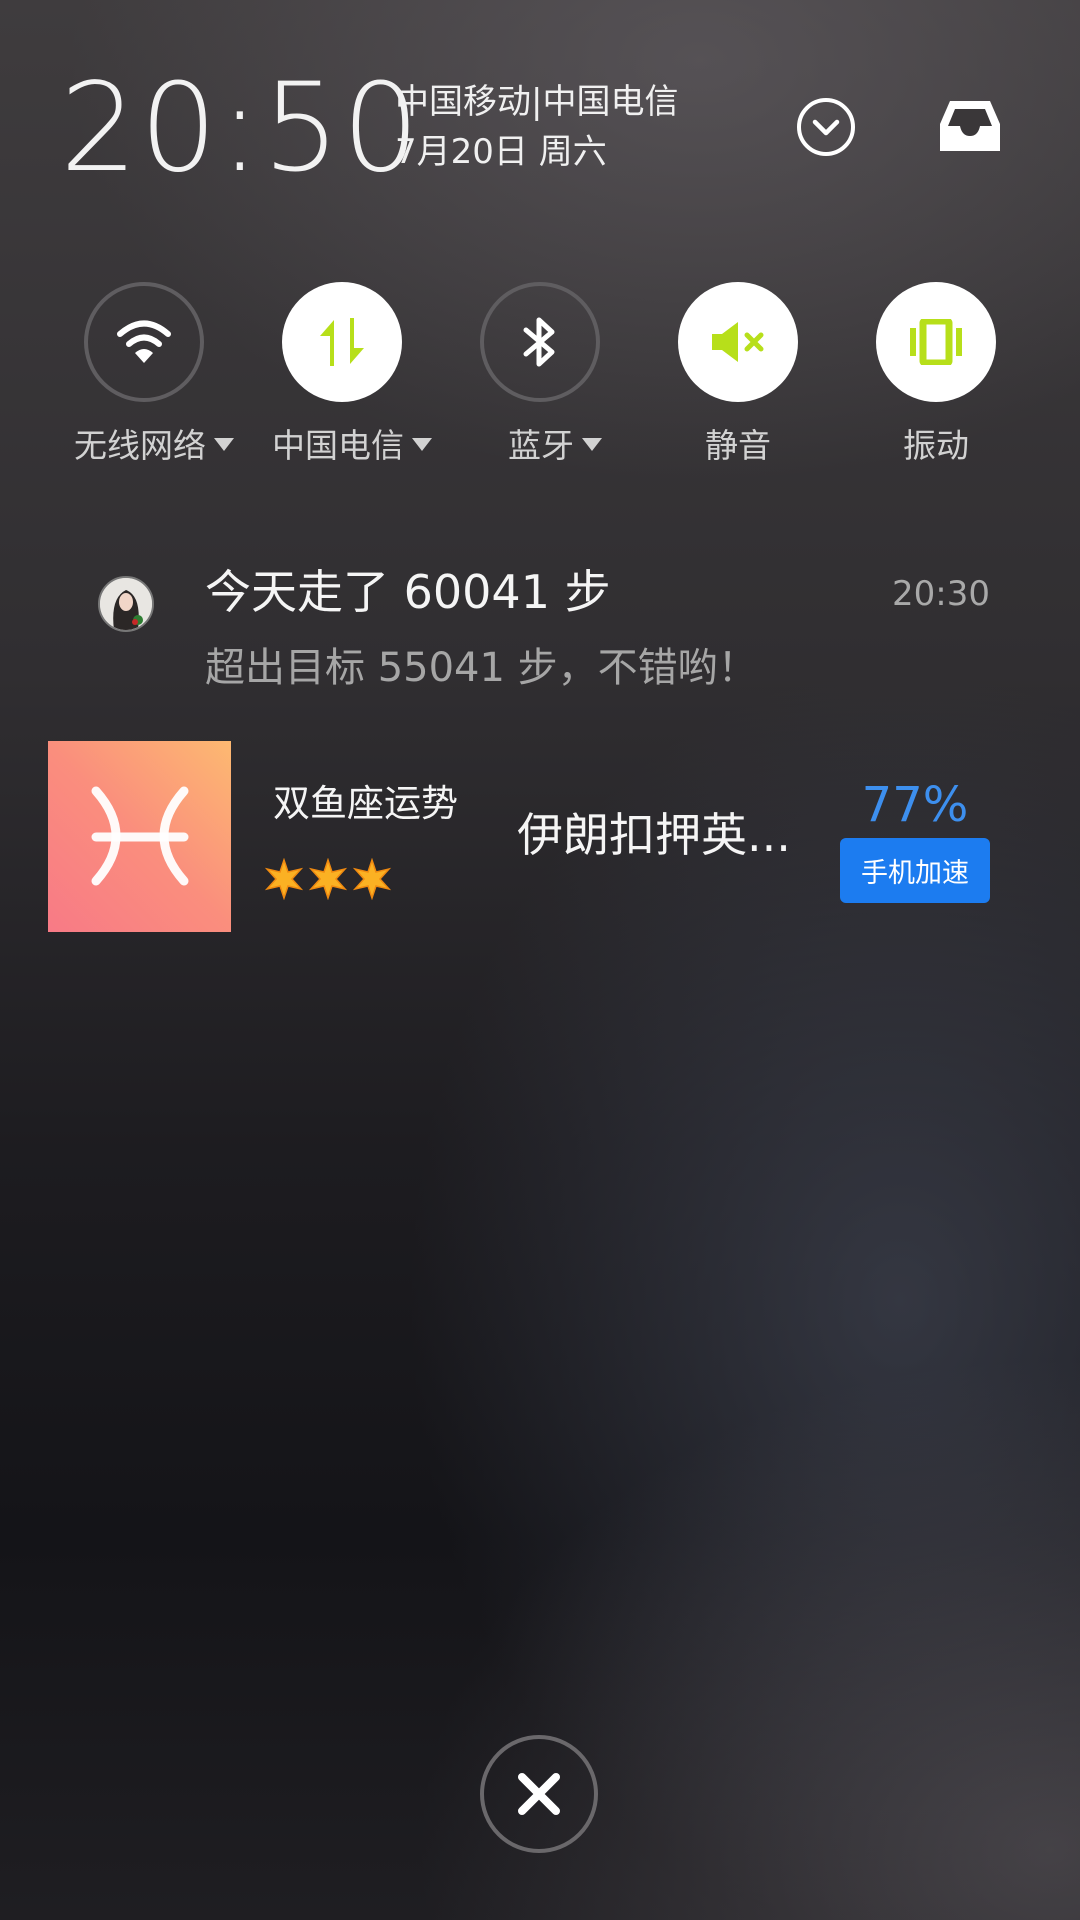 This screenshot has height=1920, width=1080. I want to click on star-rating, so click(328, 880).